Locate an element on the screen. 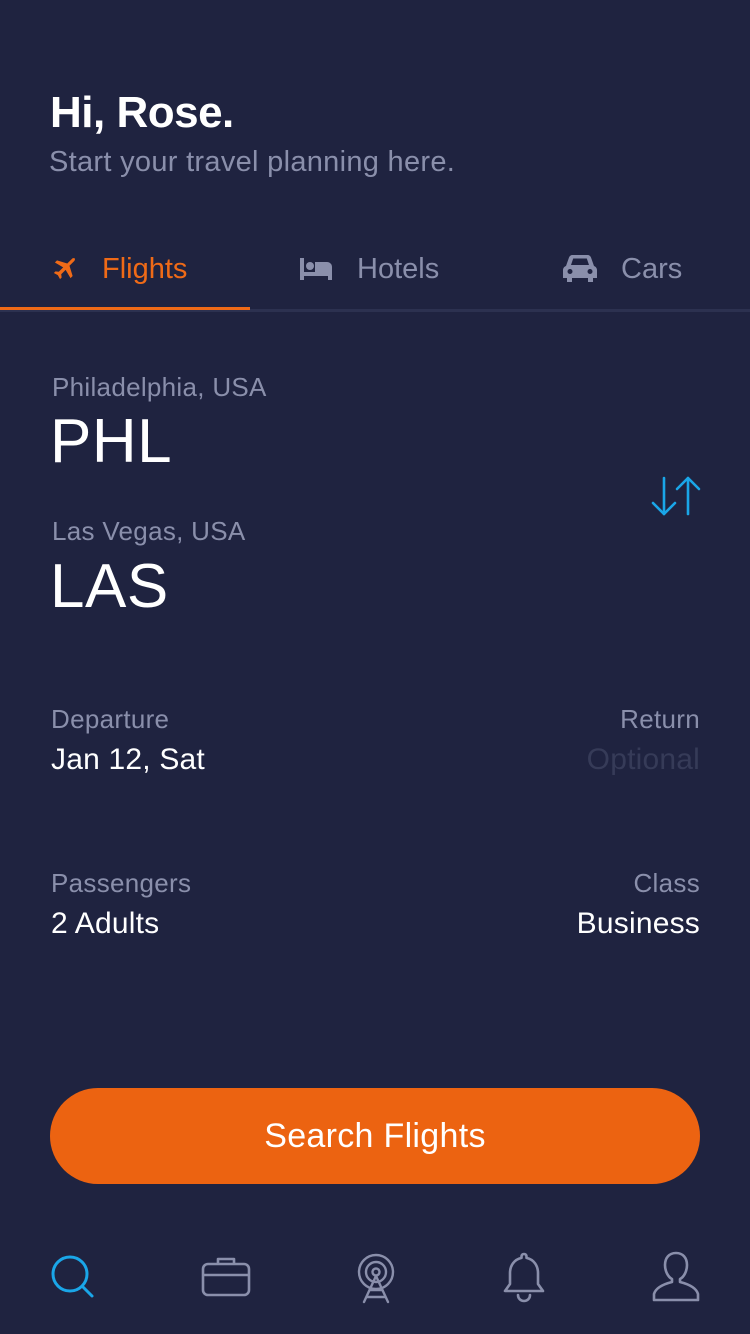 This screenshot has height=1334, width=750. greeting-heading: Hi, Rose. is located at coordinates (142, 112).